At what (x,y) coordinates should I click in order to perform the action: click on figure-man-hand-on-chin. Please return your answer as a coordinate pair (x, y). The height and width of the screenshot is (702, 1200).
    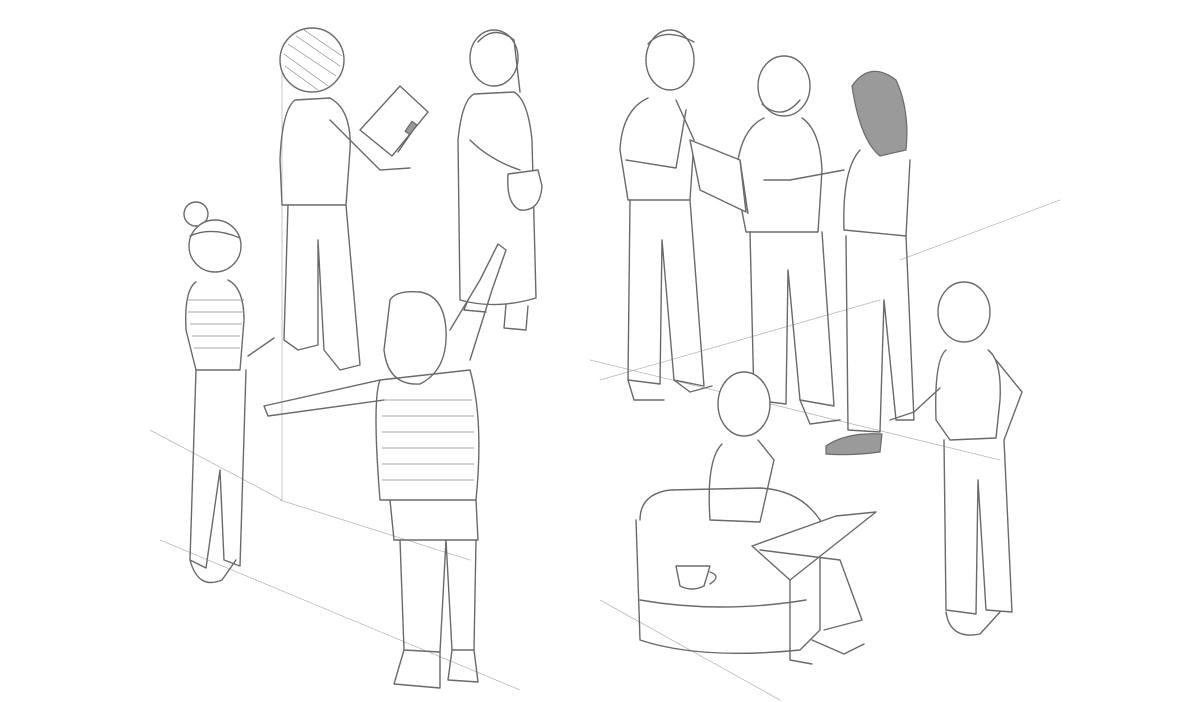
    Looking at the image, I should click on (666, 215).